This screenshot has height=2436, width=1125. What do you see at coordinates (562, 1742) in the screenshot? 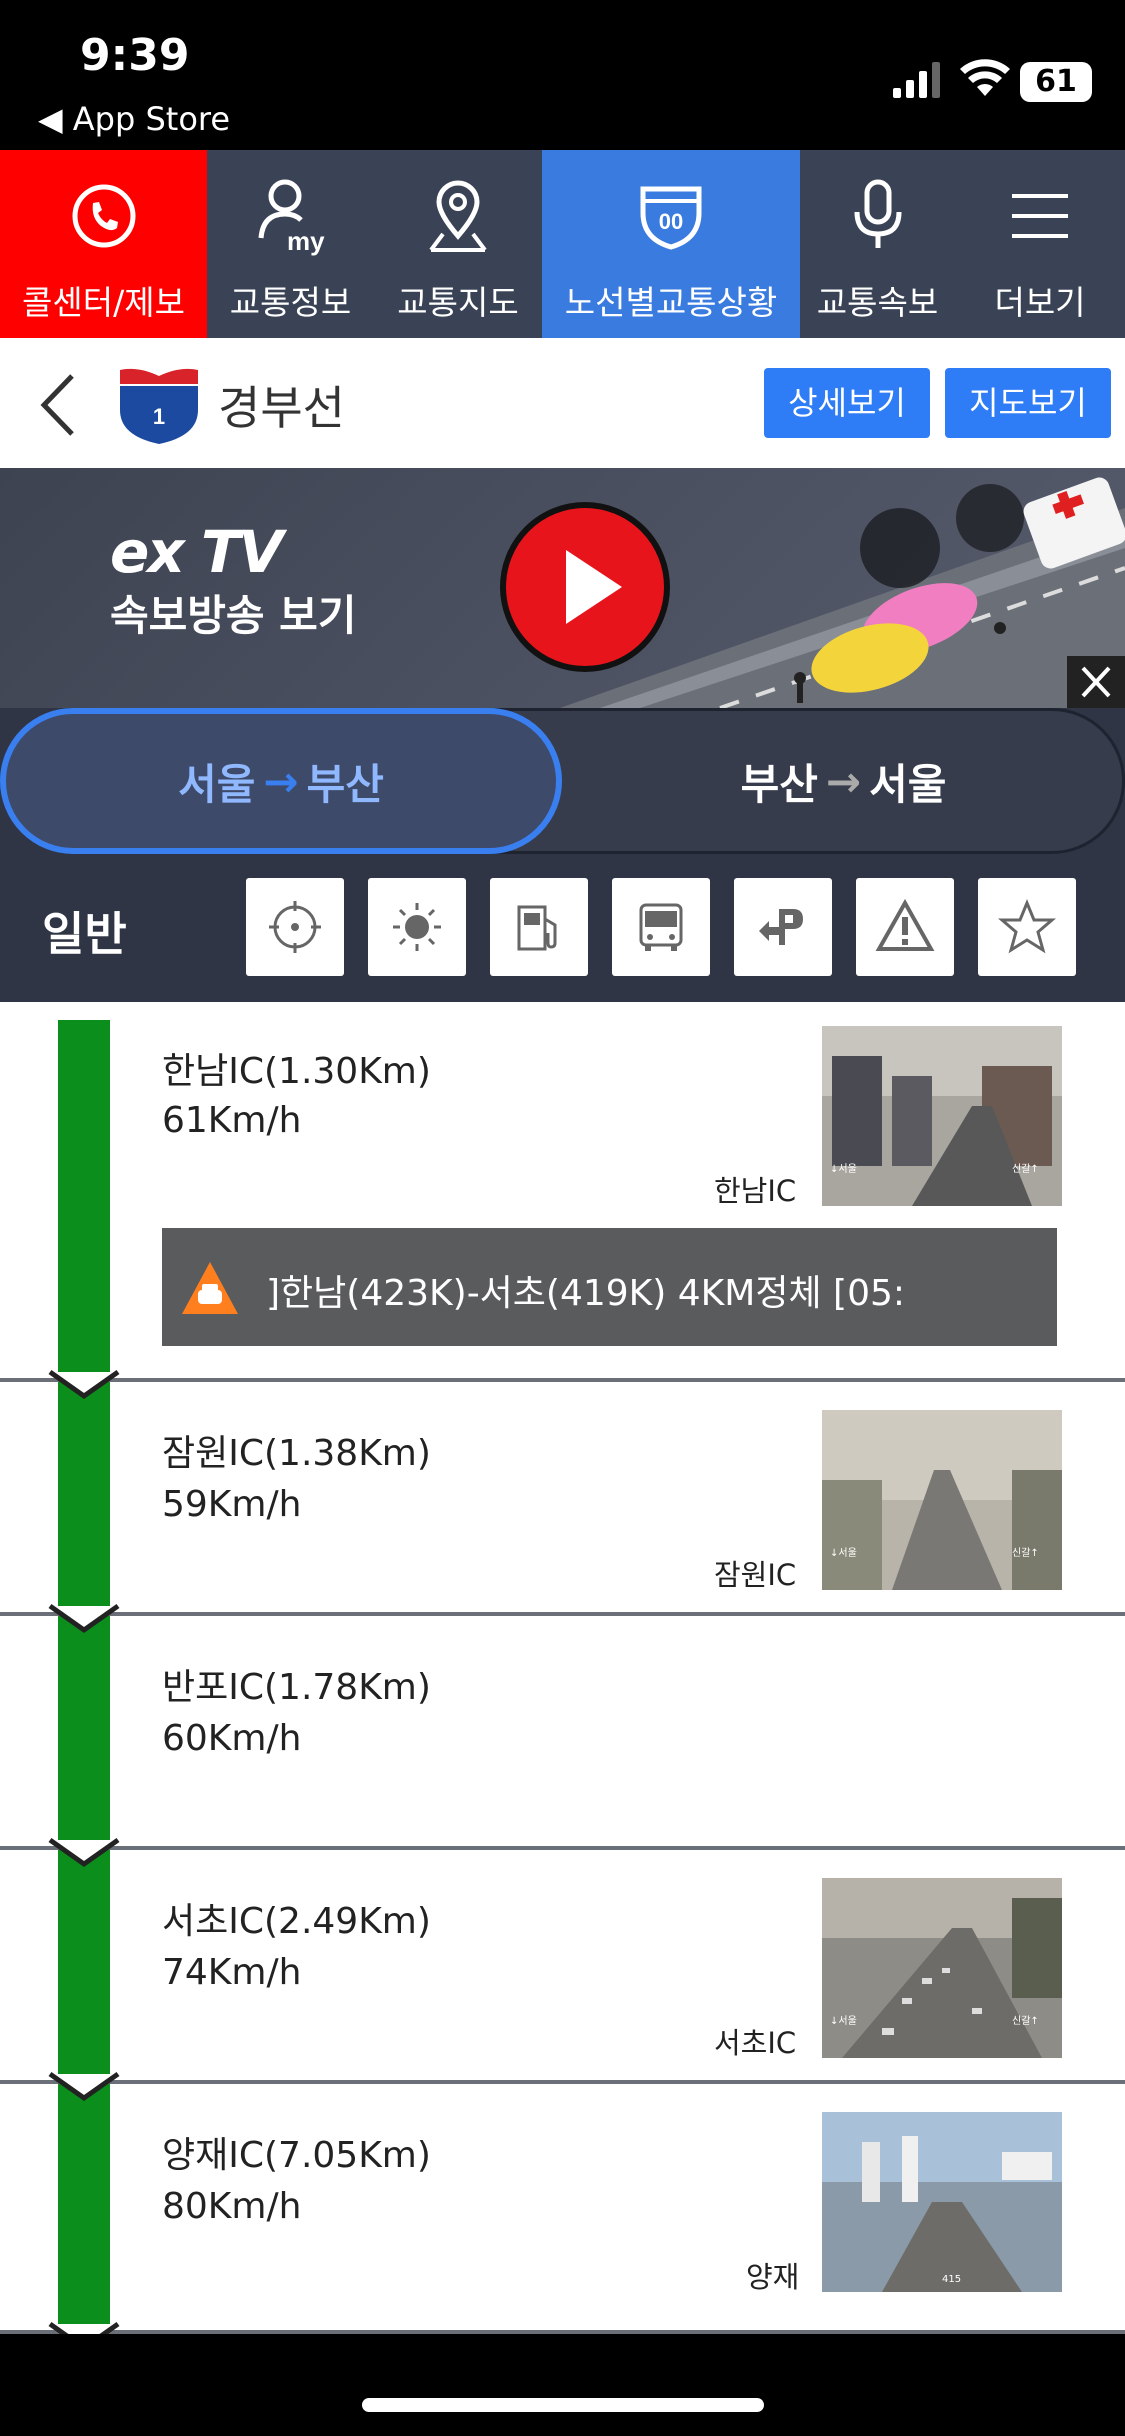
I see `list-item: 반포IC(1.78Km) 60Km/h` at bounding box center [562, 1742].